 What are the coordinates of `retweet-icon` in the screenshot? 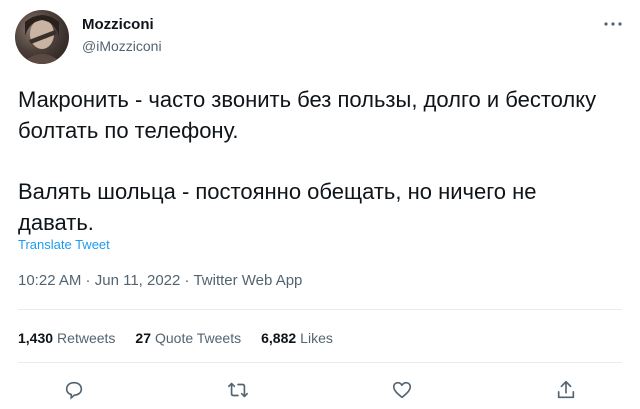 It's located at (238, 390).